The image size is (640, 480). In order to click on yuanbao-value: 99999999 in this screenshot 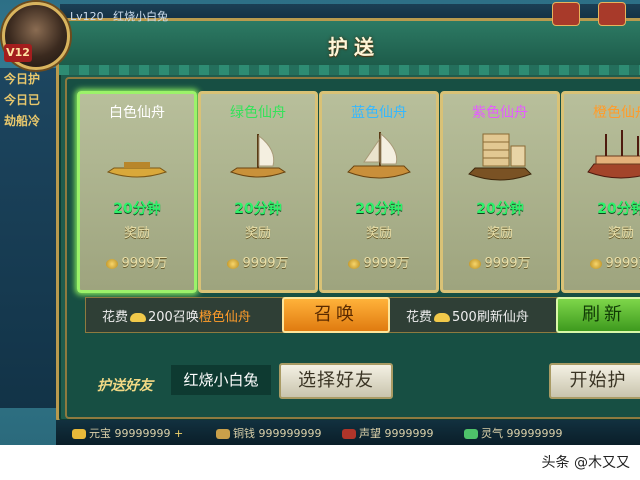, I will do `click(142, 433)`.